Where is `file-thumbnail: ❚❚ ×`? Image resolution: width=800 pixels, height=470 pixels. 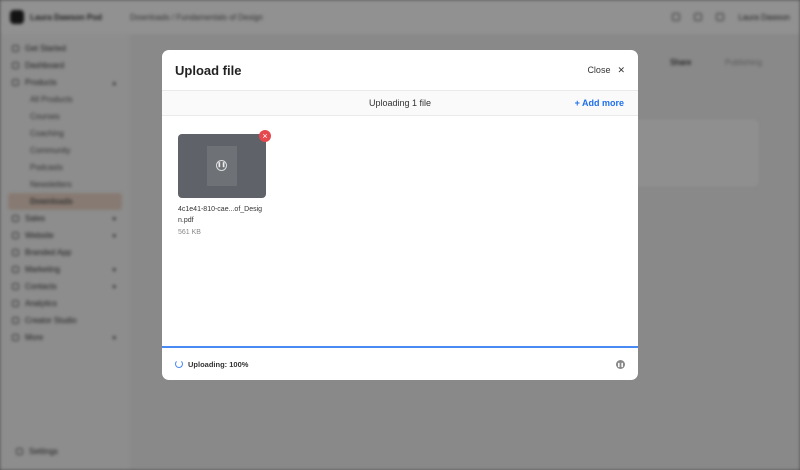
file-thumbnail: ❚❚ × is located at coordinates (224, 164).